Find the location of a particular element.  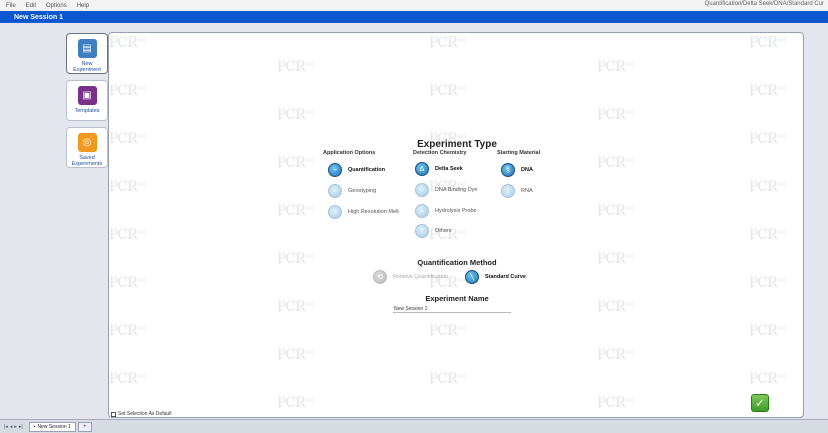

dna-icon: § is located at coordinates (508, 170).